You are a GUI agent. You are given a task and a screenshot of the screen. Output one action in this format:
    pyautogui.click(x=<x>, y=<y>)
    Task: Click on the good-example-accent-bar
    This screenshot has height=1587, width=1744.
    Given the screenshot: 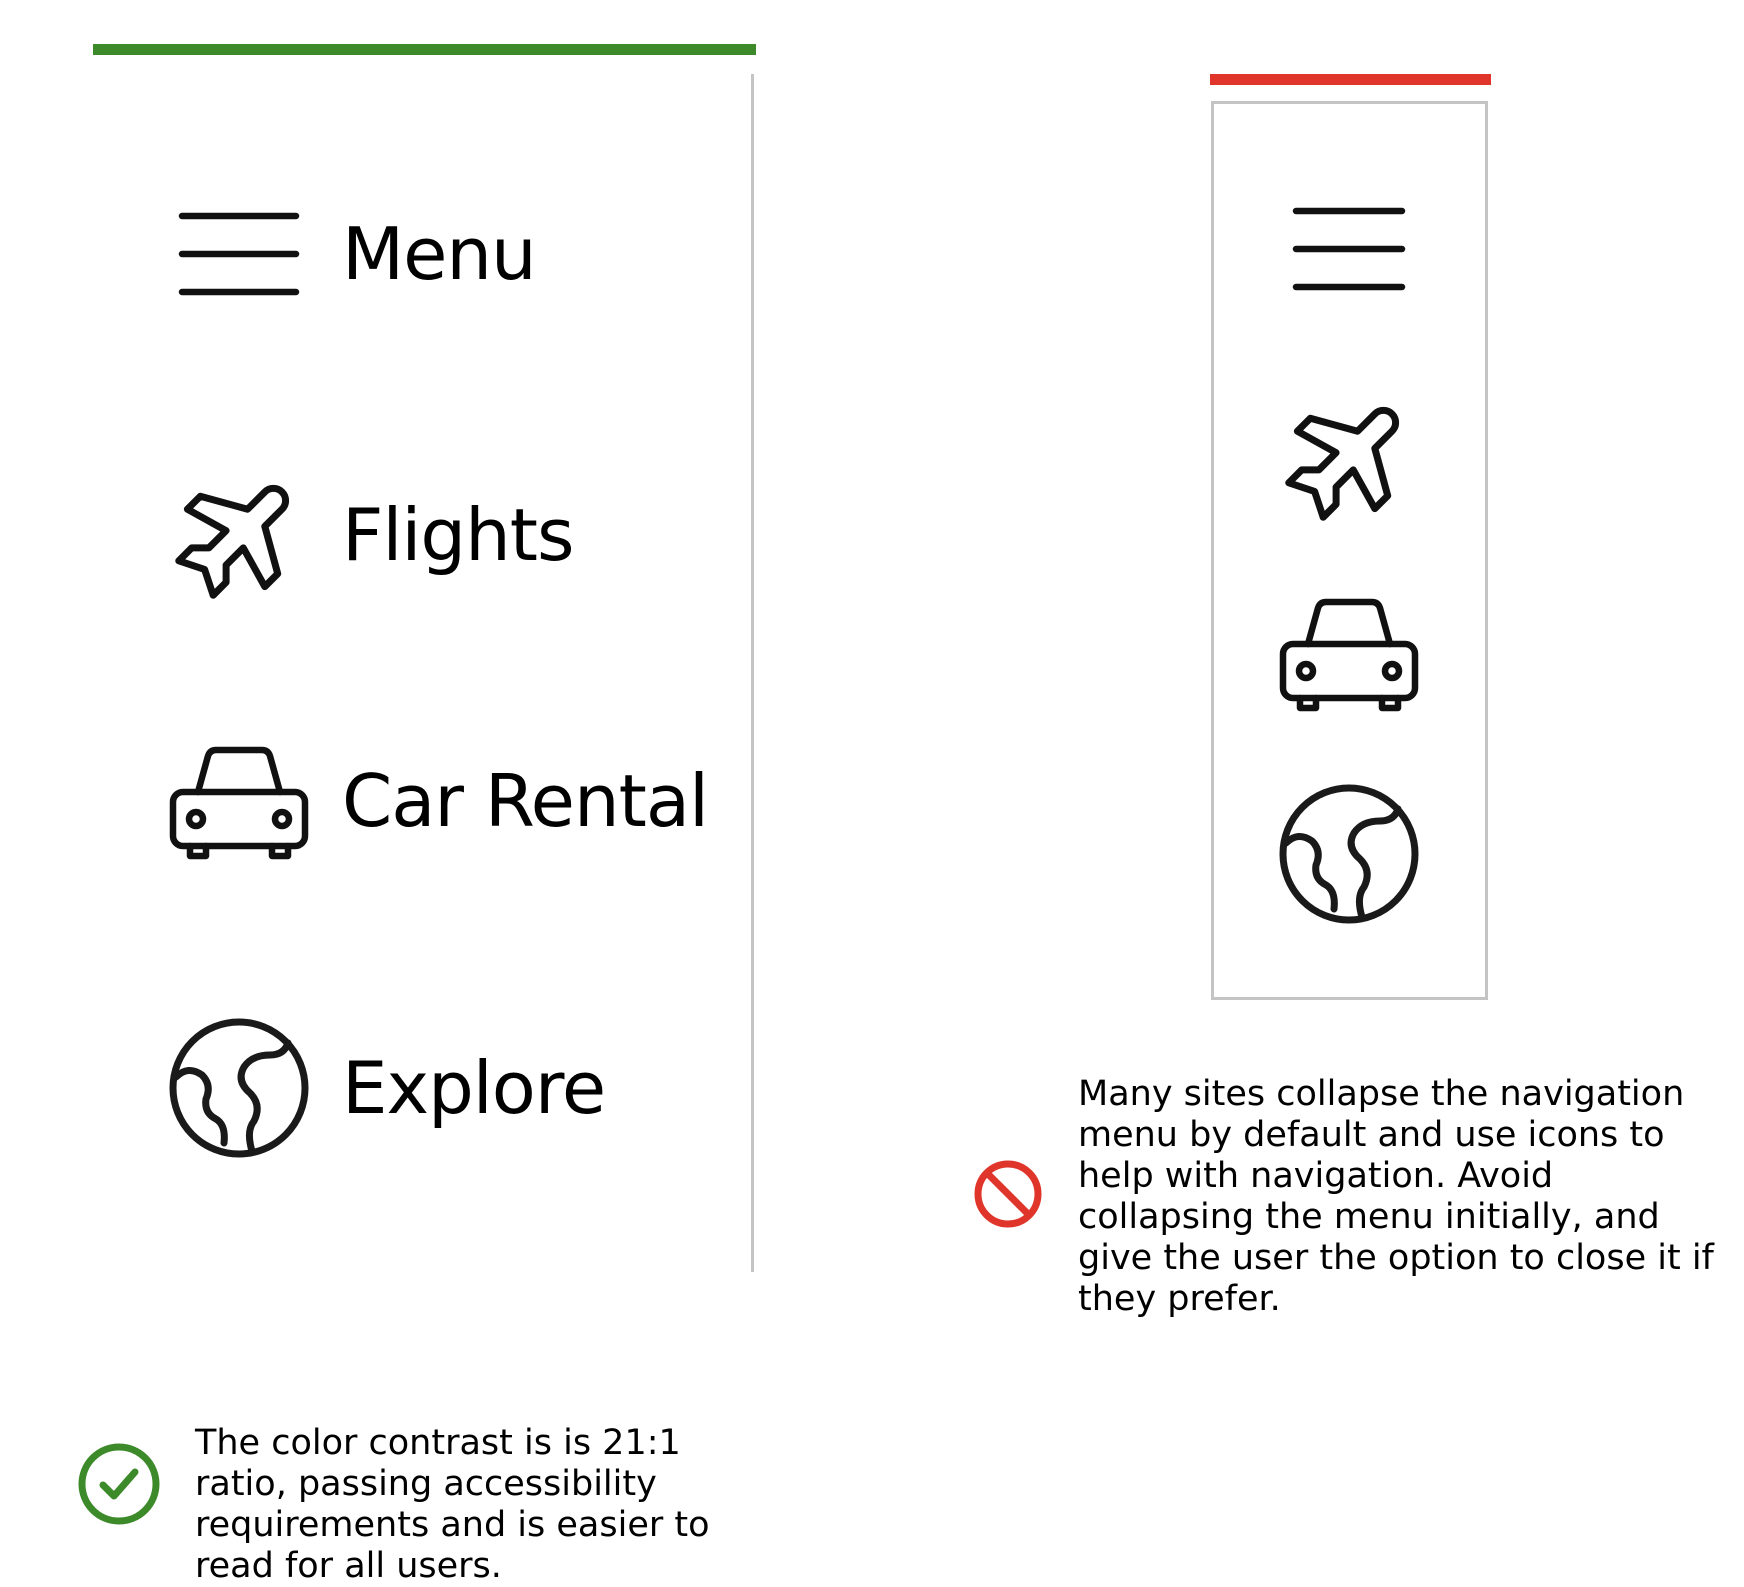 What is the action you would take?
    pyautogui.click(x=424, y=49)
    